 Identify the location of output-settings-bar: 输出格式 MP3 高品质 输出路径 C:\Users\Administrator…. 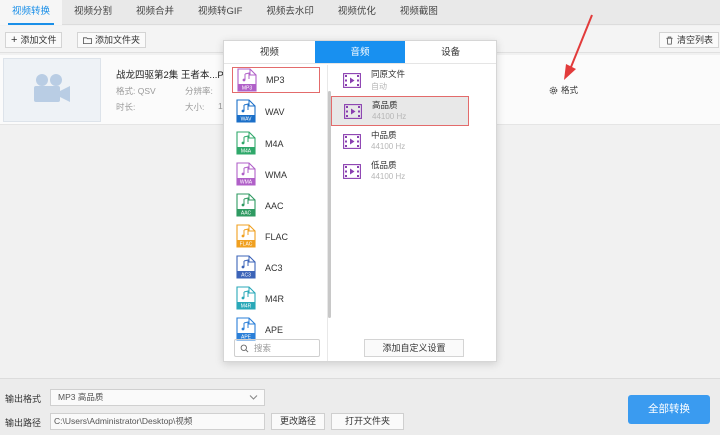
(360, 406).